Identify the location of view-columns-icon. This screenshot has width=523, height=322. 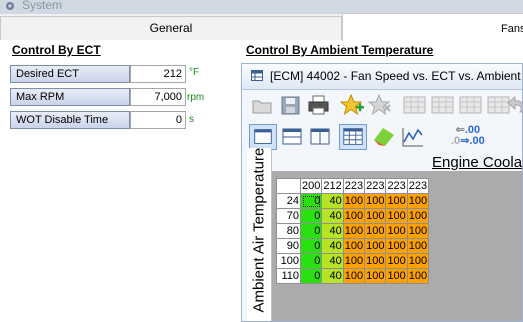
(320, 137).